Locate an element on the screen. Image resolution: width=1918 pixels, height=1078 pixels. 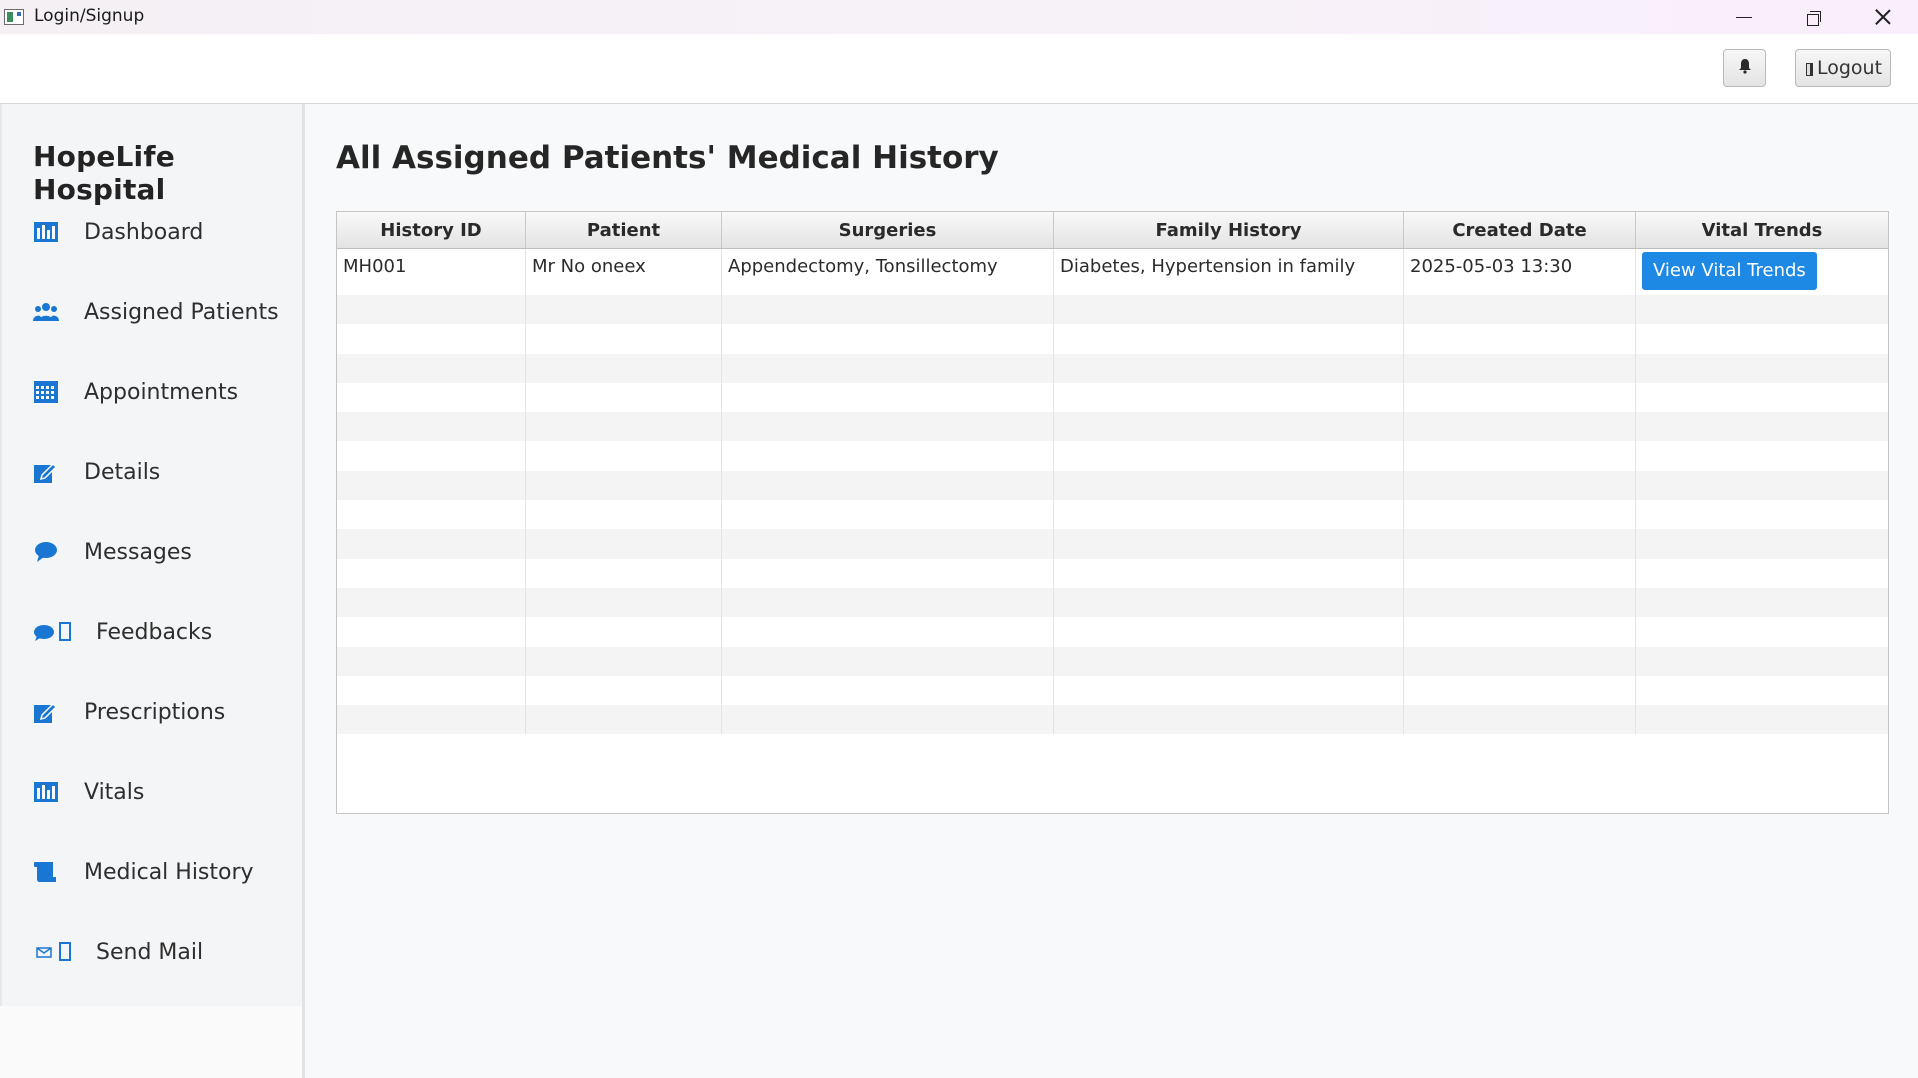
cell-family-history: Diabetes, Hypertension in family is located at coordinates (1229, 272).